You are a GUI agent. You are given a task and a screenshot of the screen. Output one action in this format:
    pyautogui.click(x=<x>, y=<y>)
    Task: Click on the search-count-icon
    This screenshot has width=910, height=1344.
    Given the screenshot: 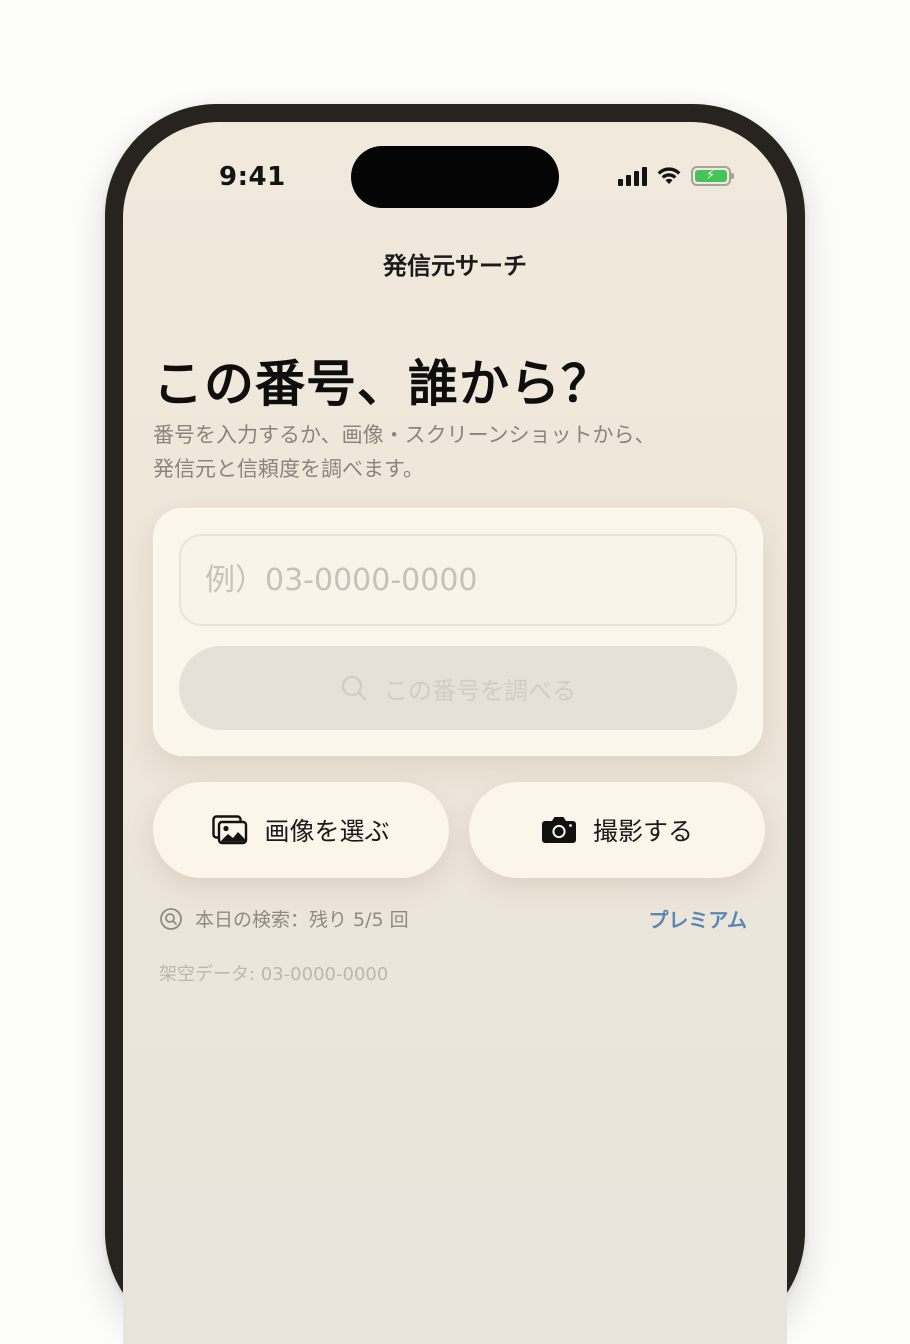 What is the action you would take?
    pyautogui.click(x=171, y=918)
    